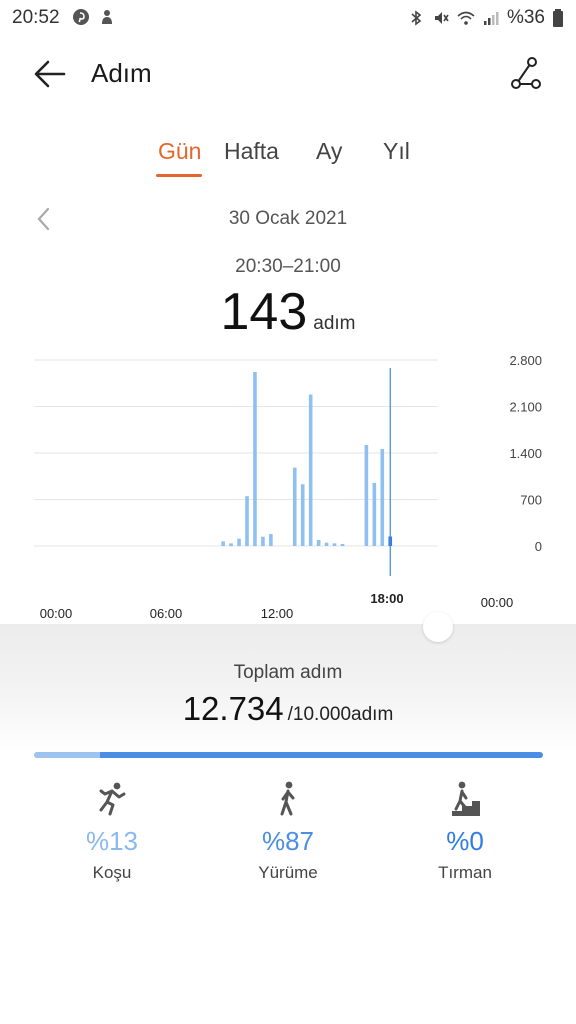 This screenshot has height=1024, width=576. Describe the element at coordinates (416, 18) in the screenshot. I see `bluetooth-icon` at that location.